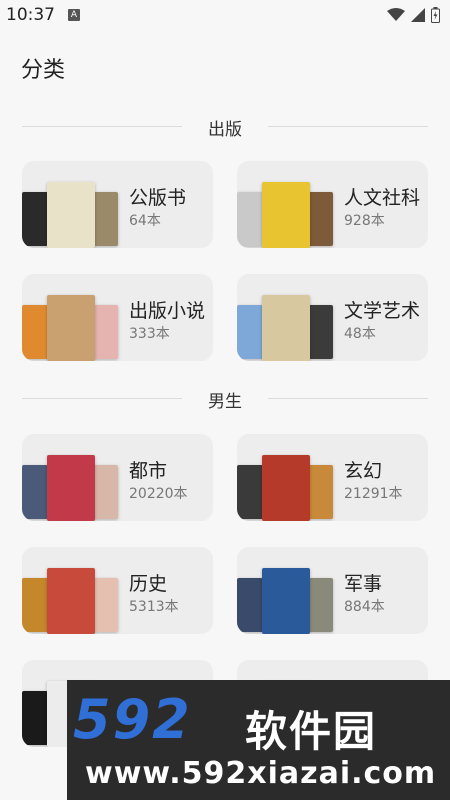 This screenshot has width=450, height=800. I want to click on category-card: 公版书 64本, so click(117, 204).